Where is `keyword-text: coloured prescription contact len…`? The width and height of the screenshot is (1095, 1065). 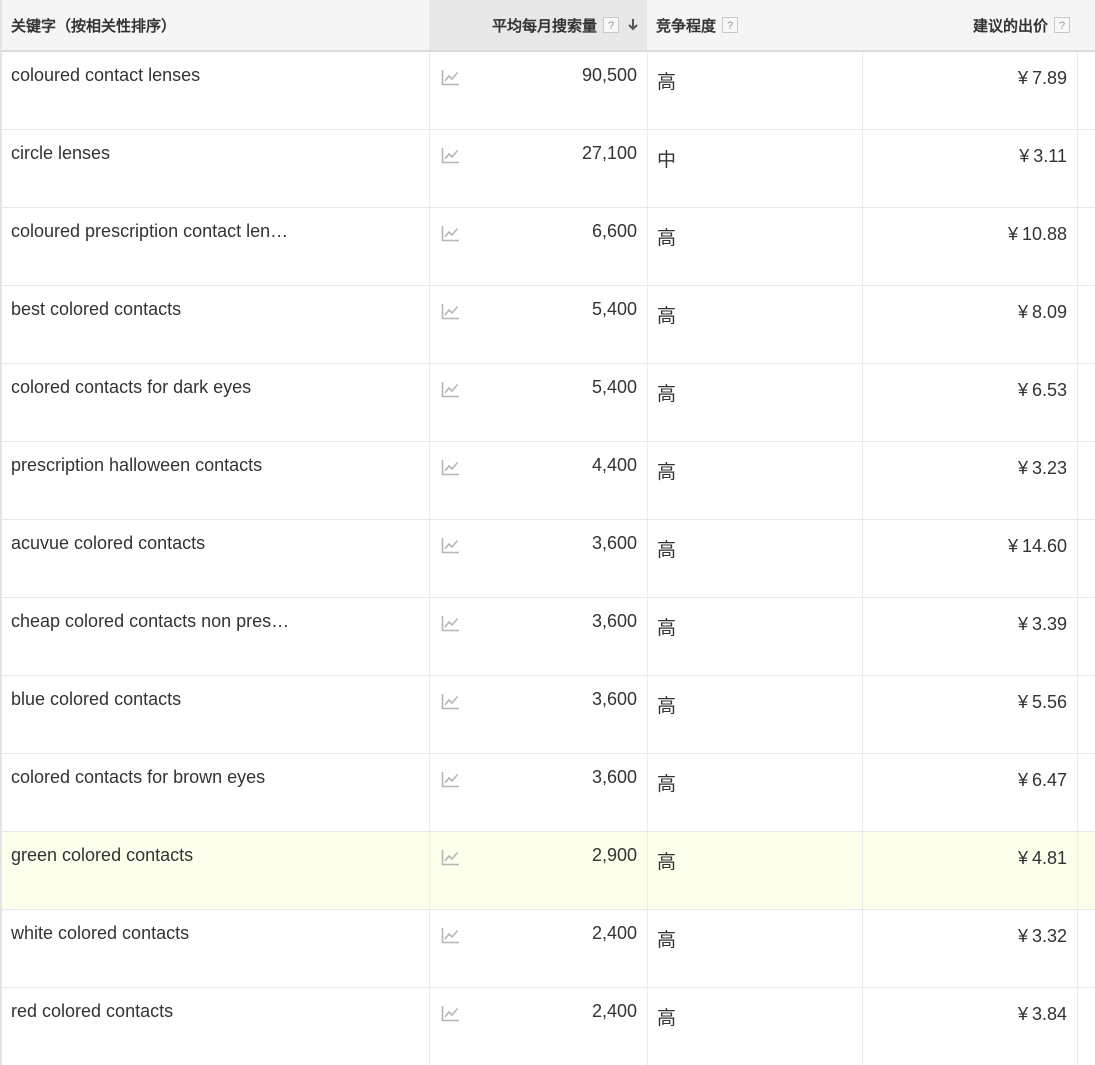 keyword-text: coloured prescription contact len… is located at coordinates (150, 231).